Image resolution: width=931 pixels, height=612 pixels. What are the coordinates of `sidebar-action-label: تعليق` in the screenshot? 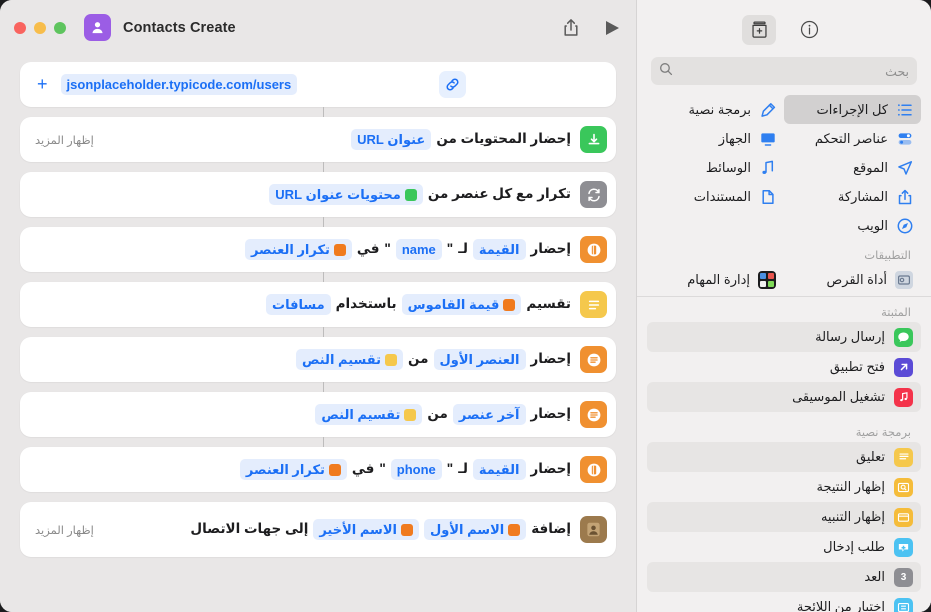 It's located at (870, 456).